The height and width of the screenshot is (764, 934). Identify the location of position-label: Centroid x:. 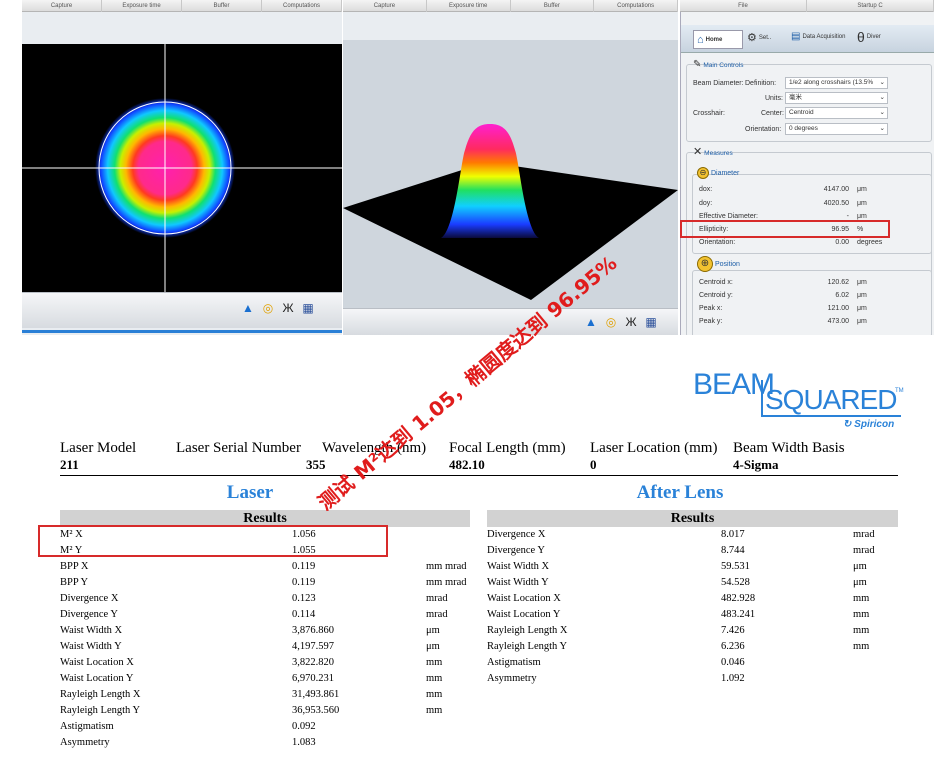
(716, 282).